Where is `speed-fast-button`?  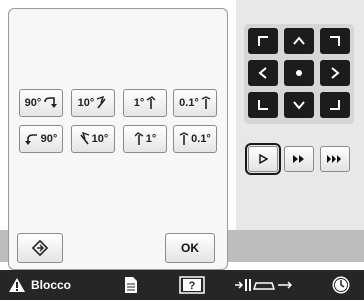 speed-fast-button is located at coordinates (335, 159).